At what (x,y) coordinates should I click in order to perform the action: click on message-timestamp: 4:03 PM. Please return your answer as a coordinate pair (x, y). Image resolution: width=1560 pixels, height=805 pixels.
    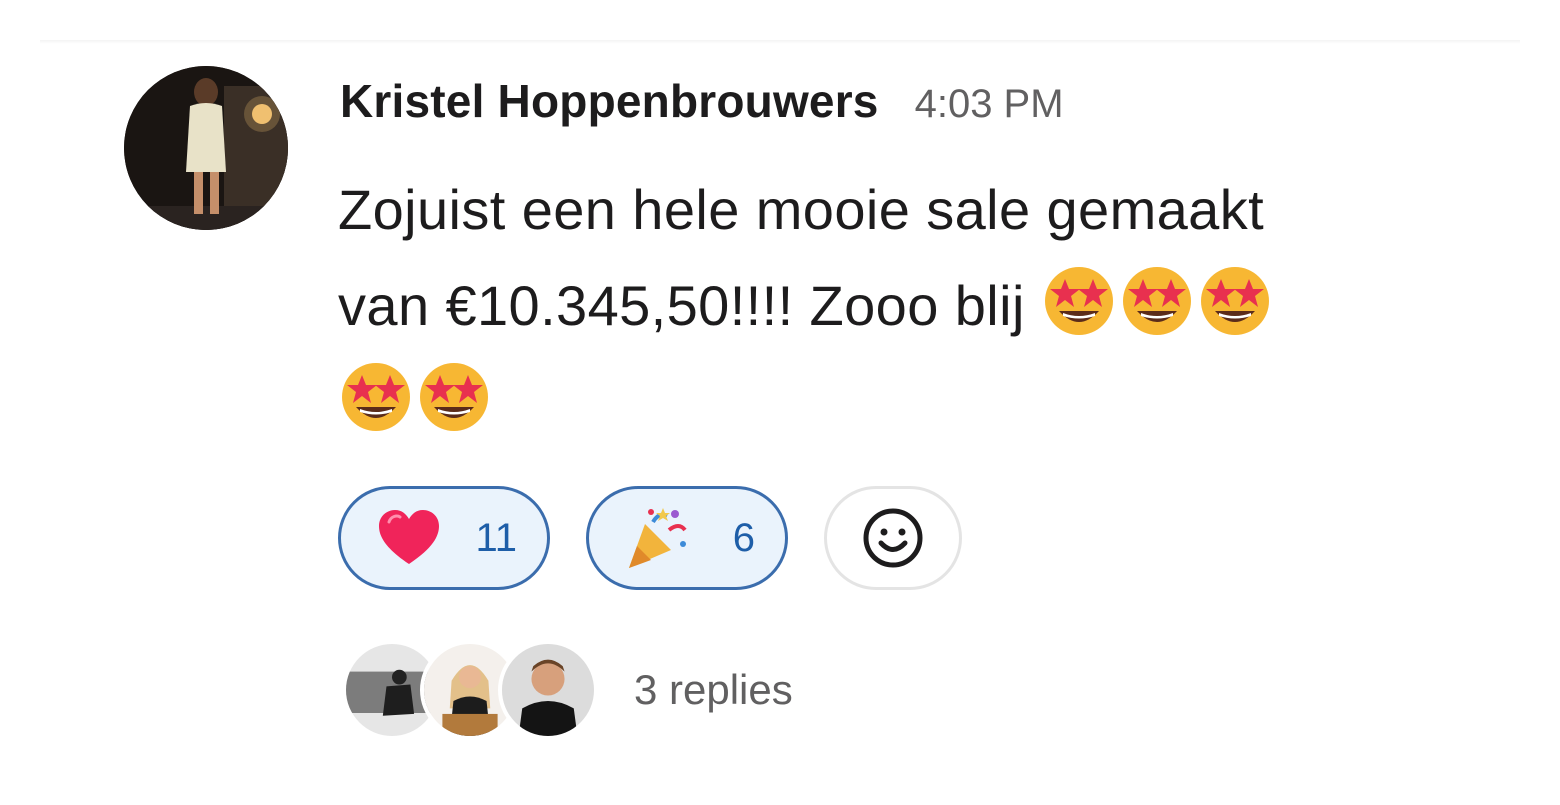
    Looking at the image, I should click on (989, 104).